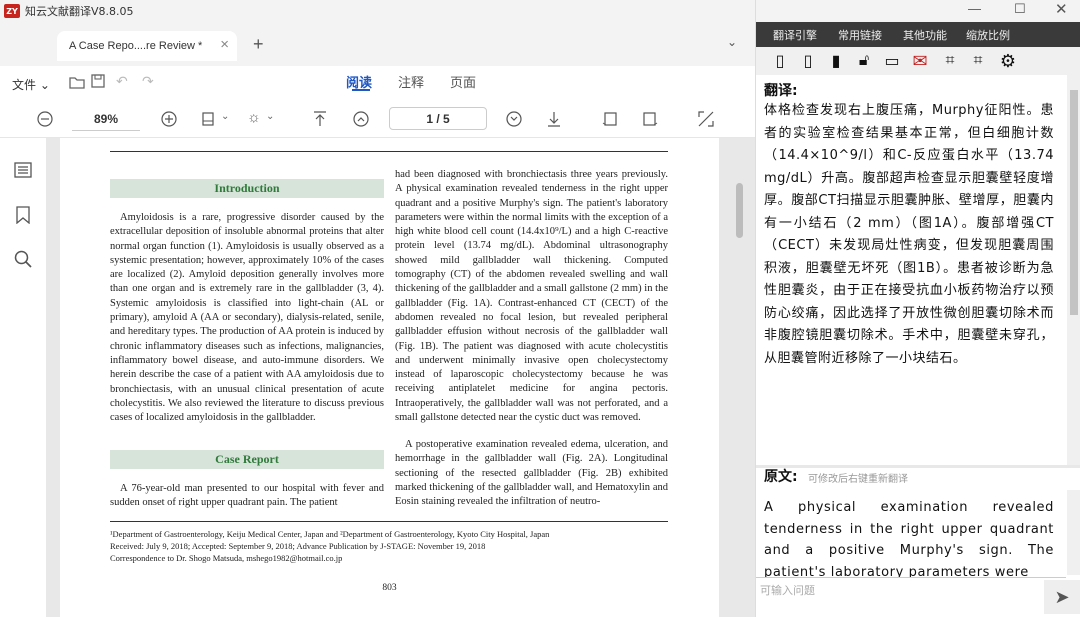 This screenshot has height=617, width=1080. I want to click on send-button: ➤, so click(1062, 597).